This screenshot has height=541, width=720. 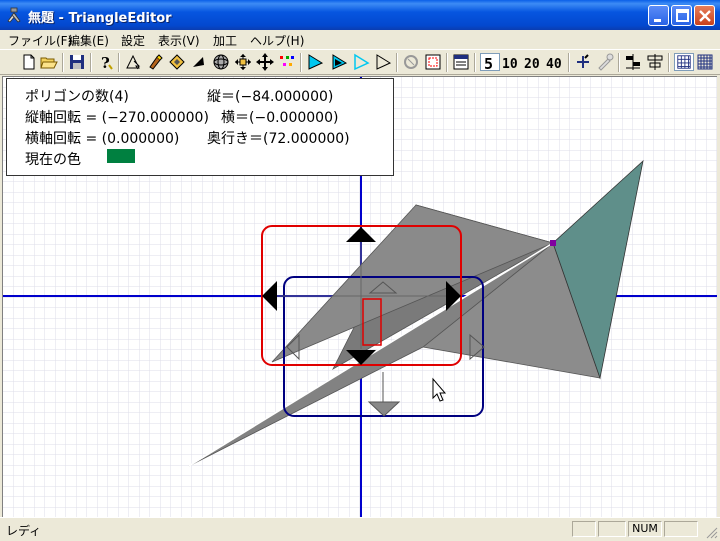 I want to click on close-button, so click(x=704, y=15).